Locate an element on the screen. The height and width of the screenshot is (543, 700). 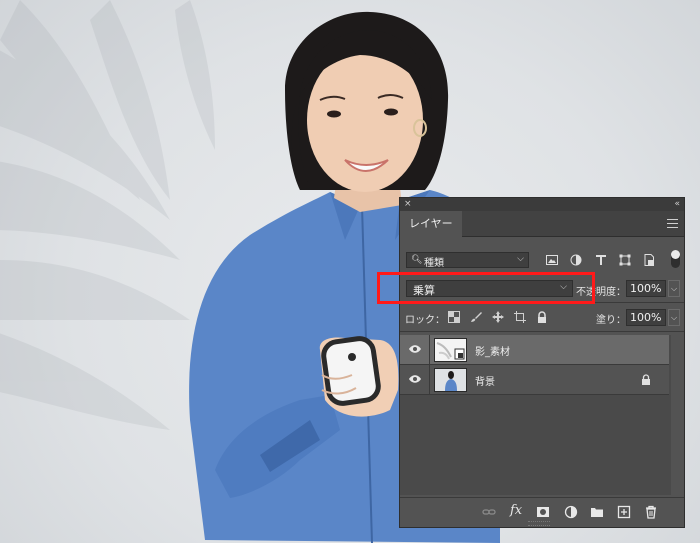
smart-object-thumbnail is located at coordinates (450, 350).